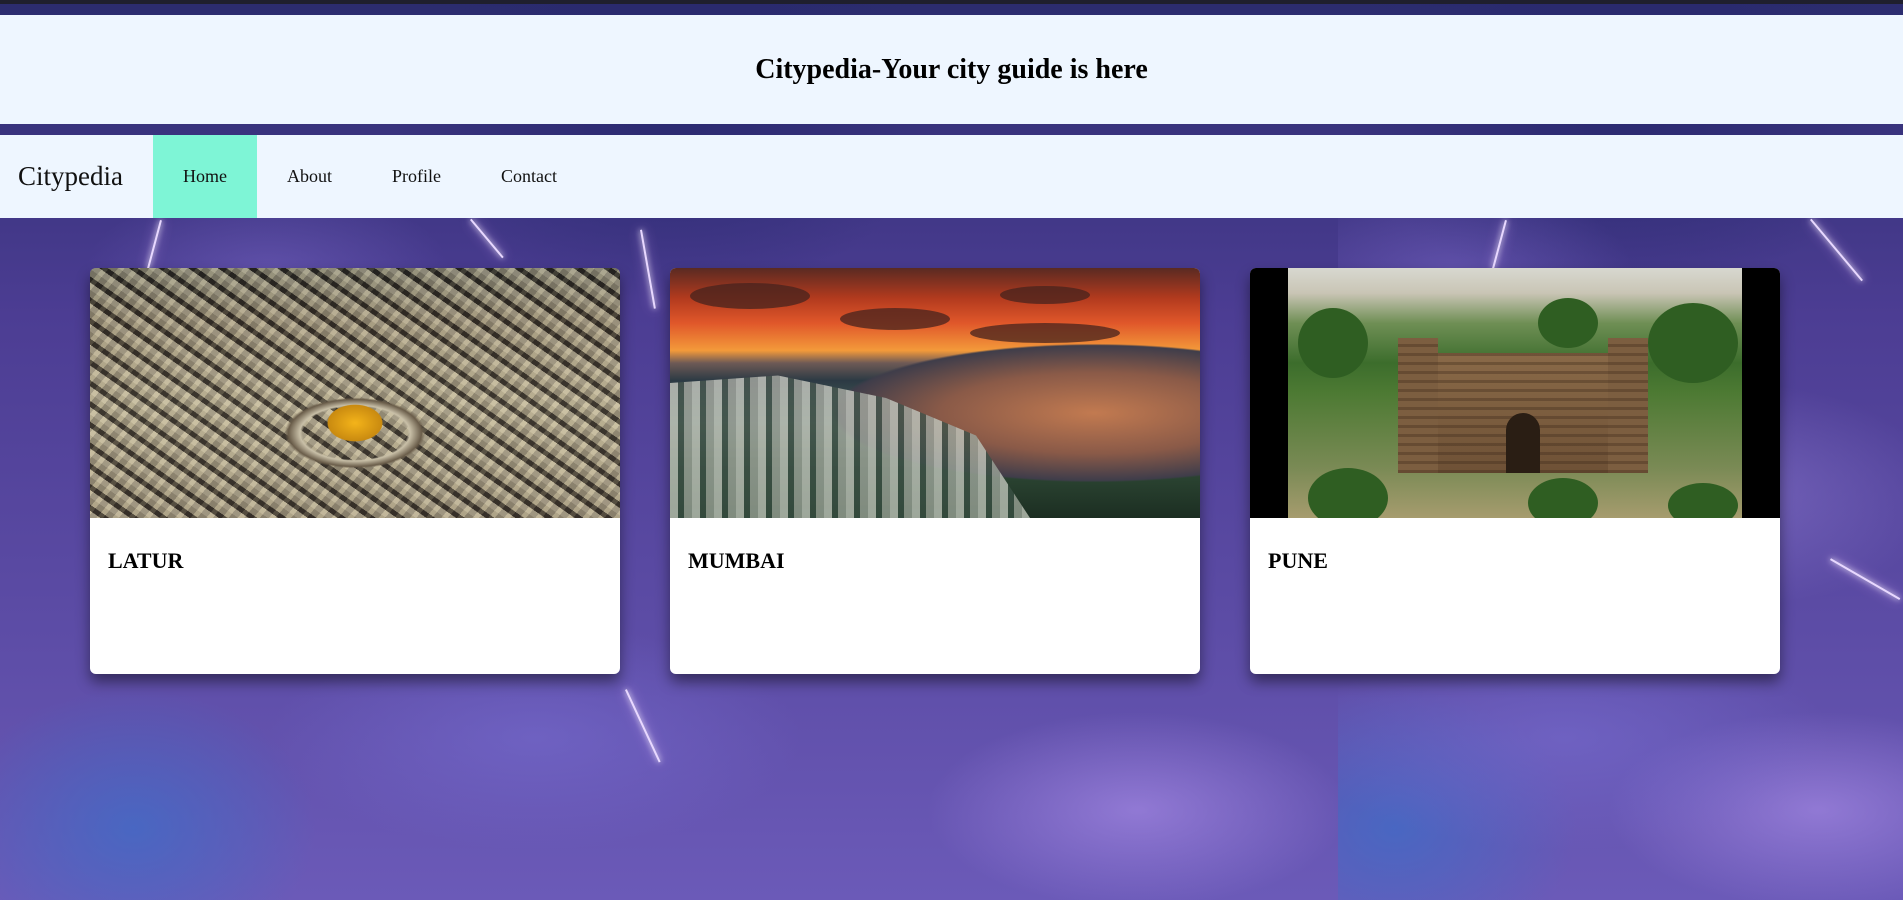 The image size is (1903, 900). What do you see at coordinates (1298, 560) in the screenshot?
I see `city-card-title: PUNE` at bounding box center [1298, 560].